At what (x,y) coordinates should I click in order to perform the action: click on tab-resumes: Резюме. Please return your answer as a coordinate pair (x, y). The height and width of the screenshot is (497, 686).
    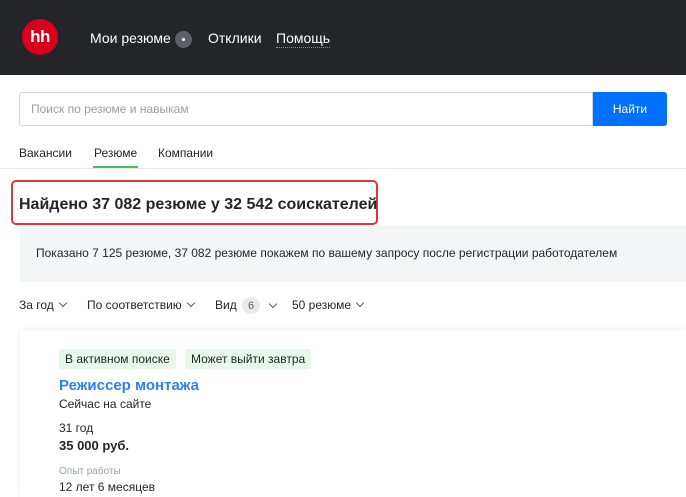
    Looking at the image, I should click on (115, 153).